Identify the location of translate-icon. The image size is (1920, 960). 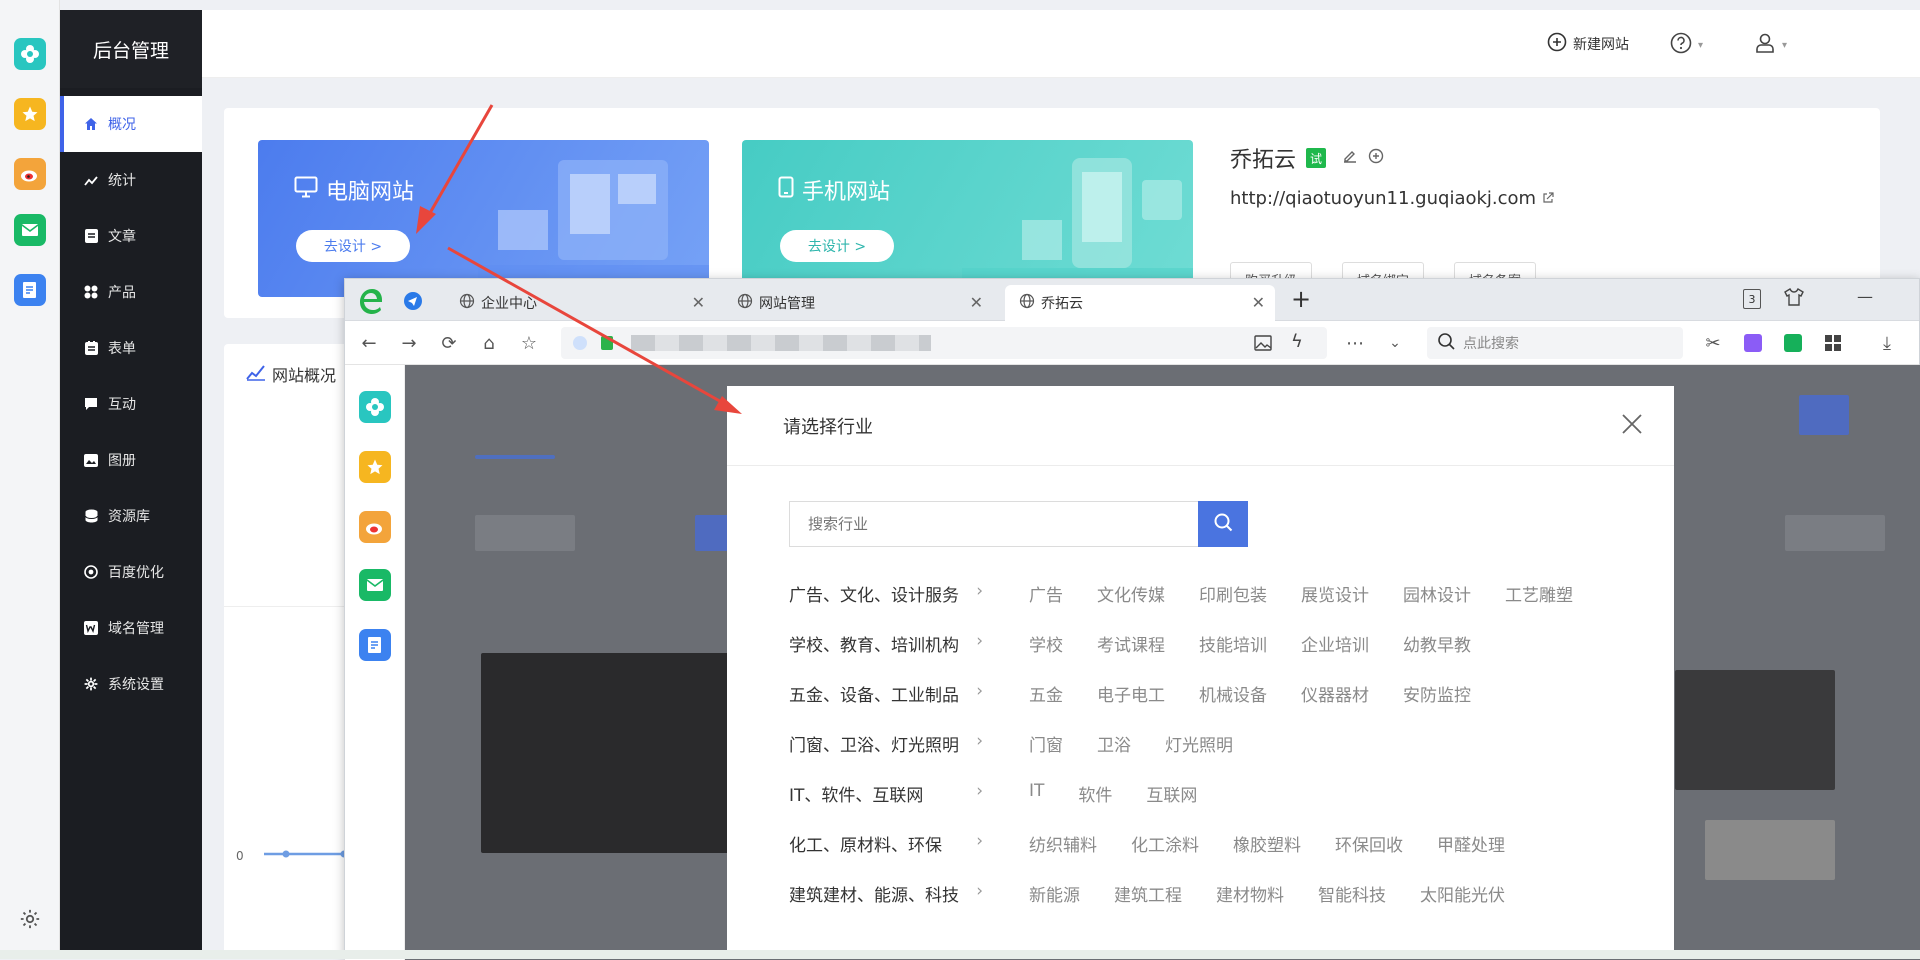
(1753, 343).